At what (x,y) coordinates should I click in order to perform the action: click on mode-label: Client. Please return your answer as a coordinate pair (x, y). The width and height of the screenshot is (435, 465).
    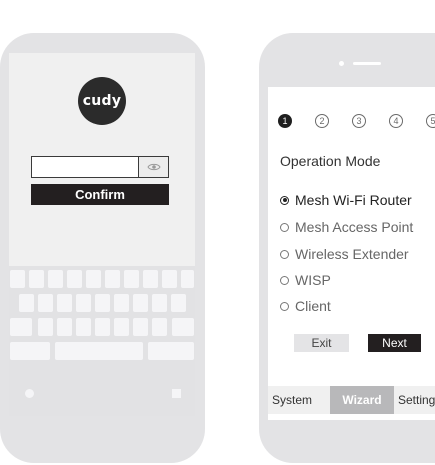
    Looking at the image, I should click on (313, 306).